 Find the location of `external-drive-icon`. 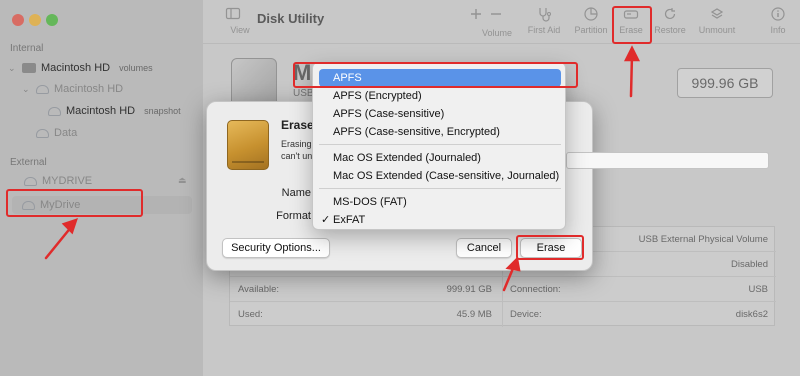

external-drive-icon is located at coordinates (248, 145).